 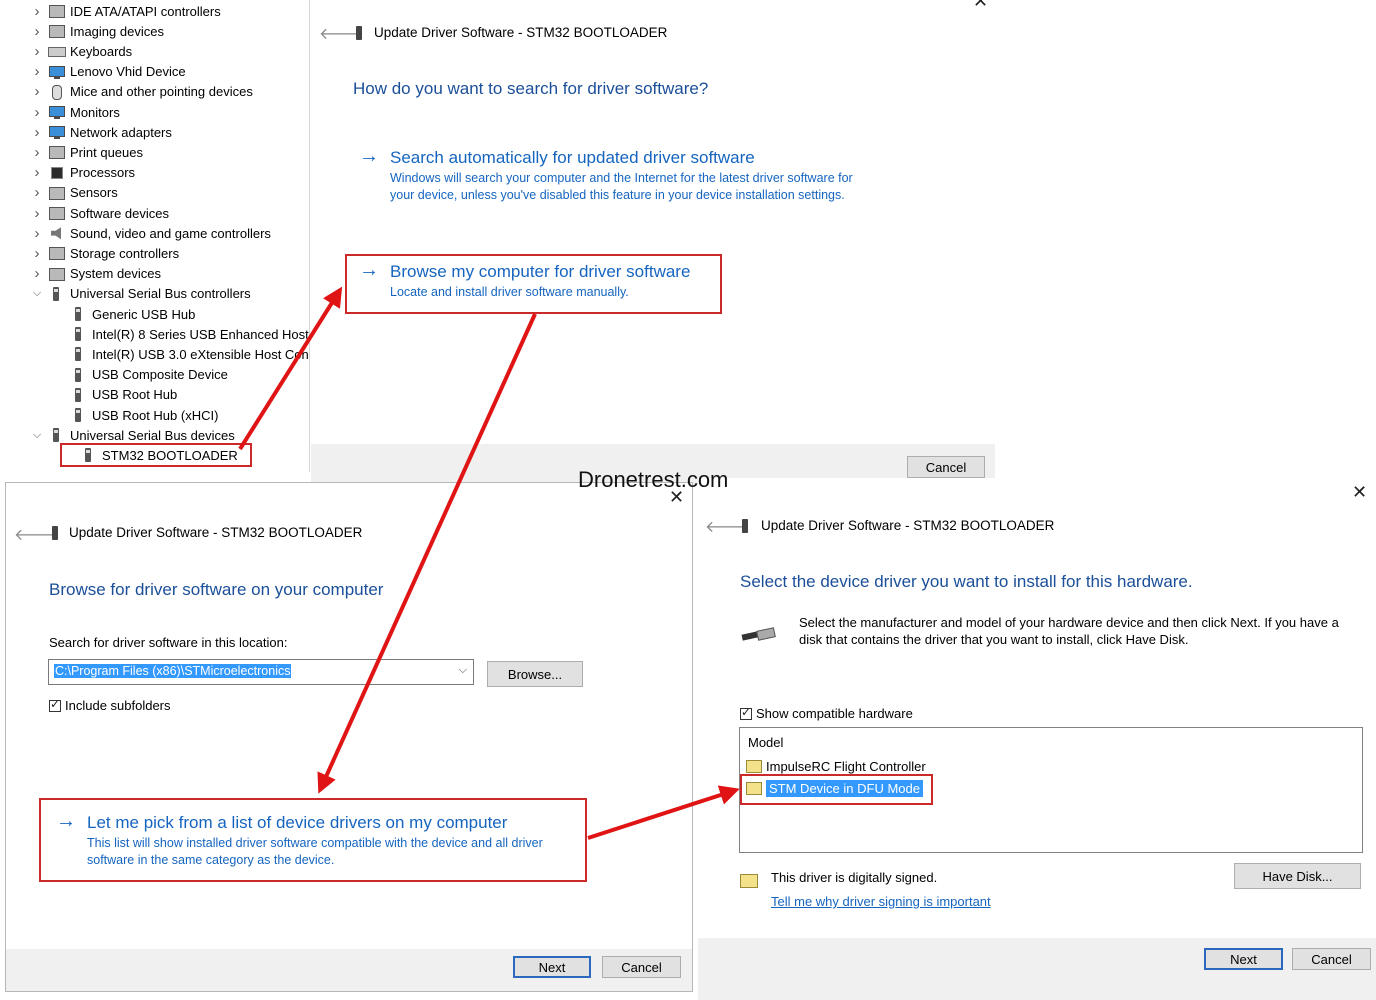 What do you see at coordinates (74, 193) in the screenshot?
I see `tree-item: › Sensors` at bounding box center [74, 193].